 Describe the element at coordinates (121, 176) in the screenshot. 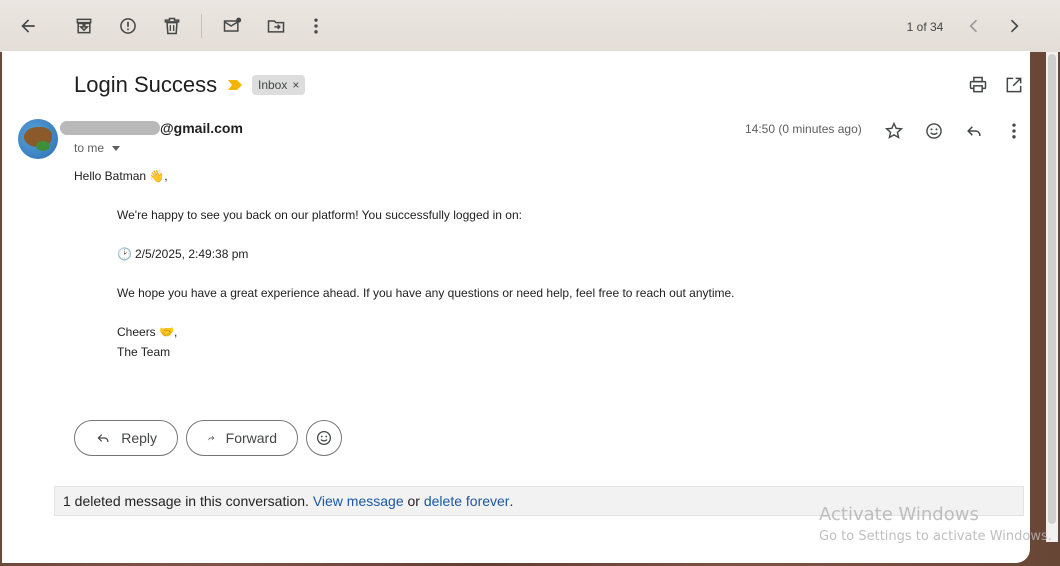

I see `body-greeting: Hello Batman 👋,` at that location.